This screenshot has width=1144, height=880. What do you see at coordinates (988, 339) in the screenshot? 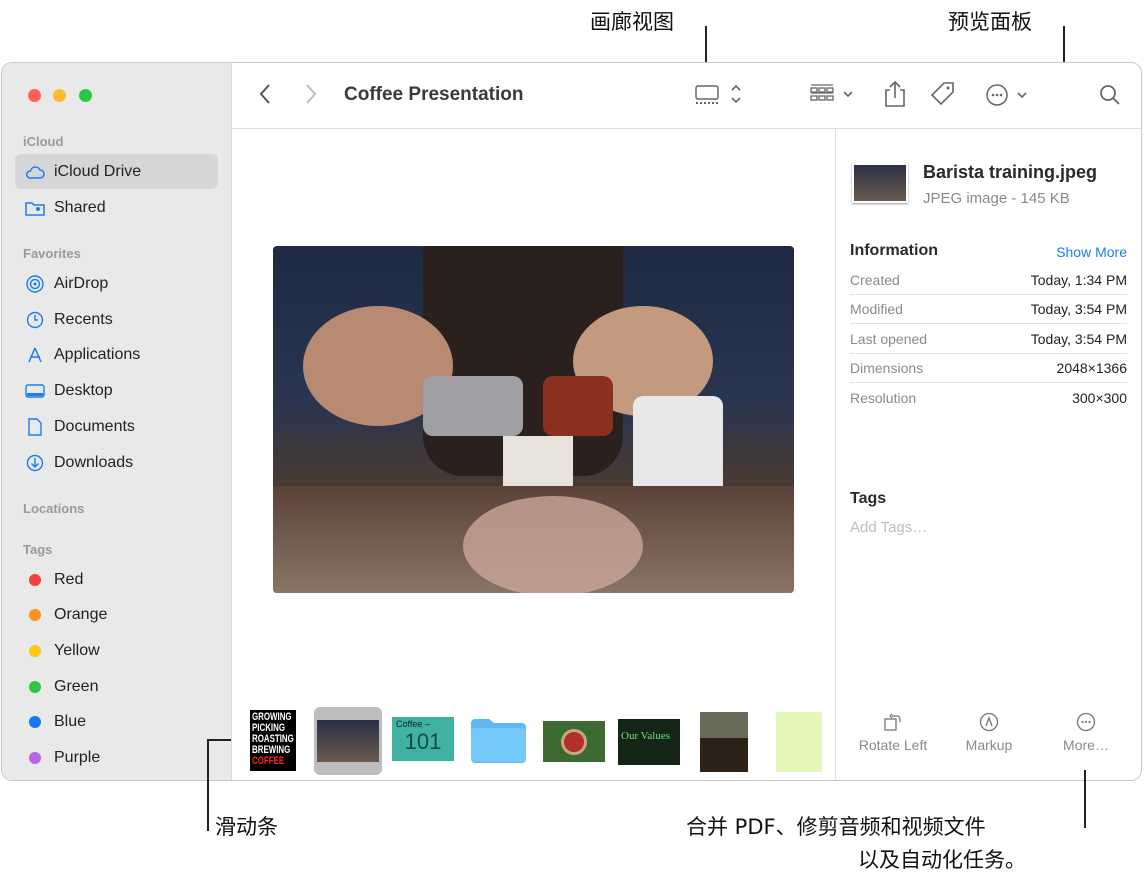
I see `info-row-last-opened: Last opened Today, 3:54 PM` at bounding box center [988, 339].